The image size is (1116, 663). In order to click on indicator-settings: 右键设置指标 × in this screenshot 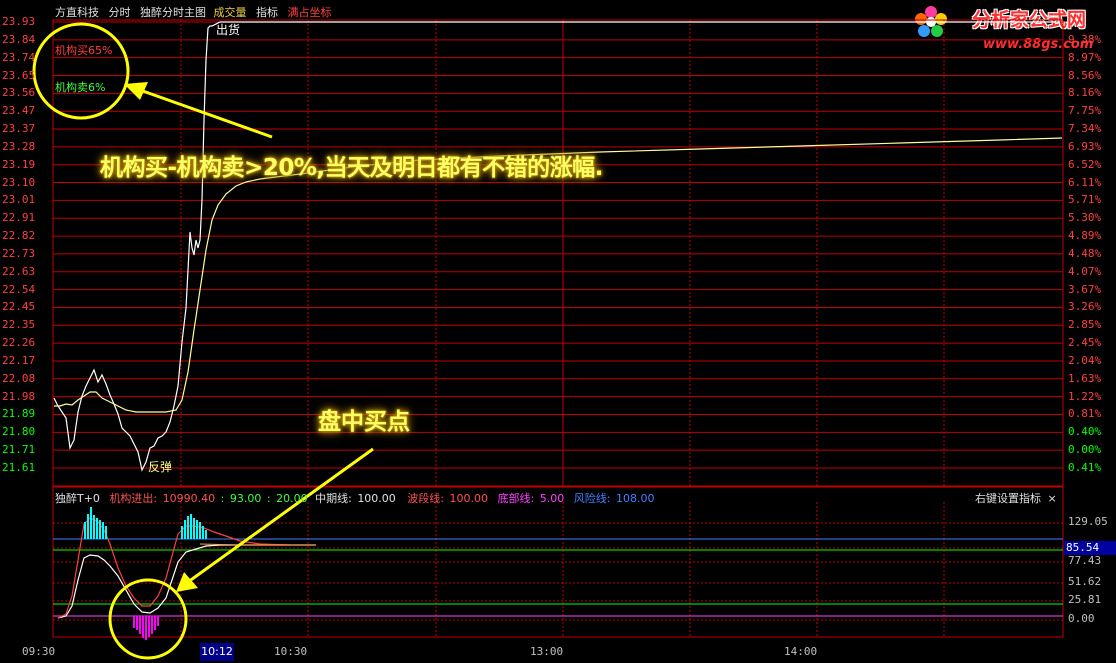, I will do `click(1016, 498)`.